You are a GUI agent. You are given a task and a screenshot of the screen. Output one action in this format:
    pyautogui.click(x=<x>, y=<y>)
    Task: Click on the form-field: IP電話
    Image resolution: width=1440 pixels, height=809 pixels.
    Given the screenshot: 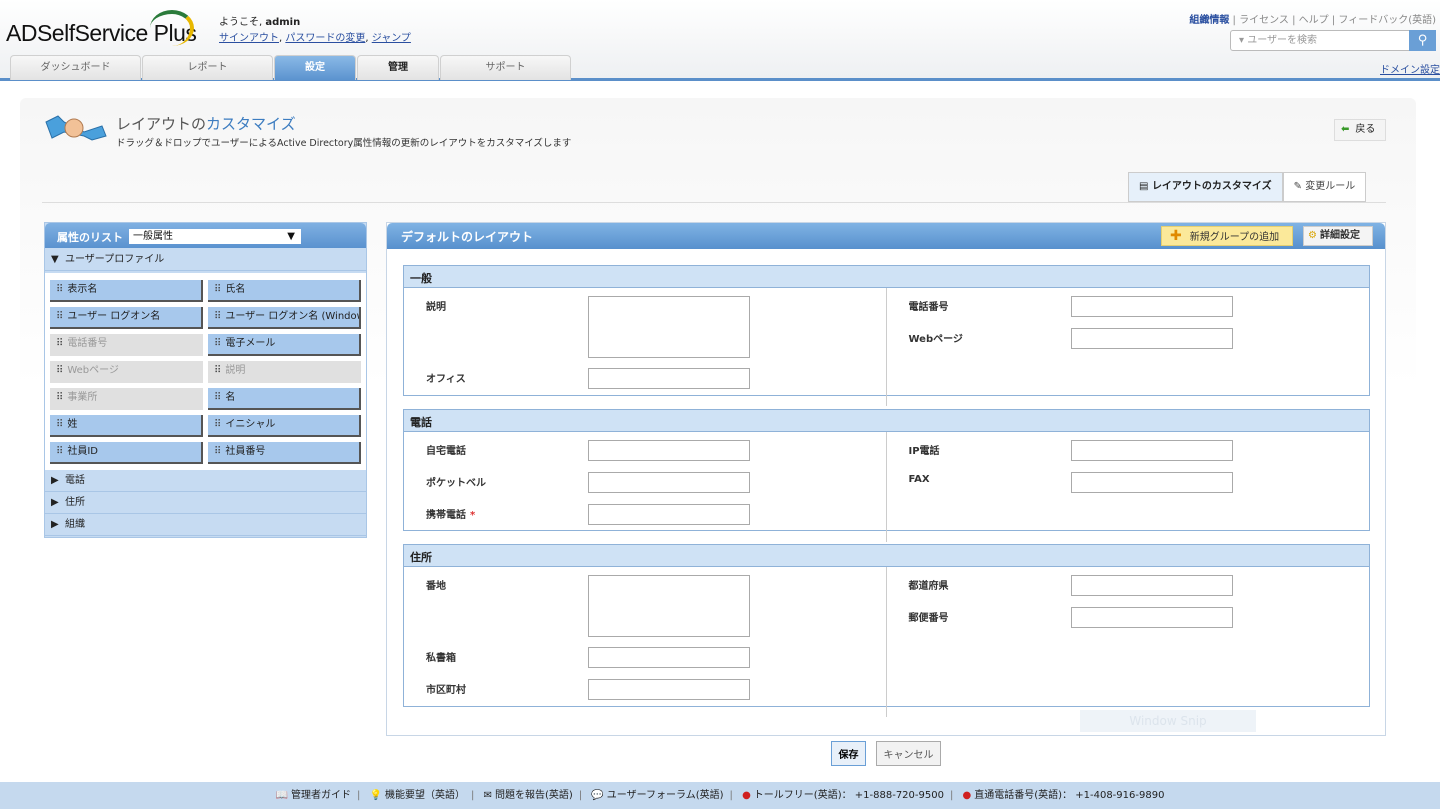 What is the action you would take?
    pyautogui.click(x=1128, y=456)
    